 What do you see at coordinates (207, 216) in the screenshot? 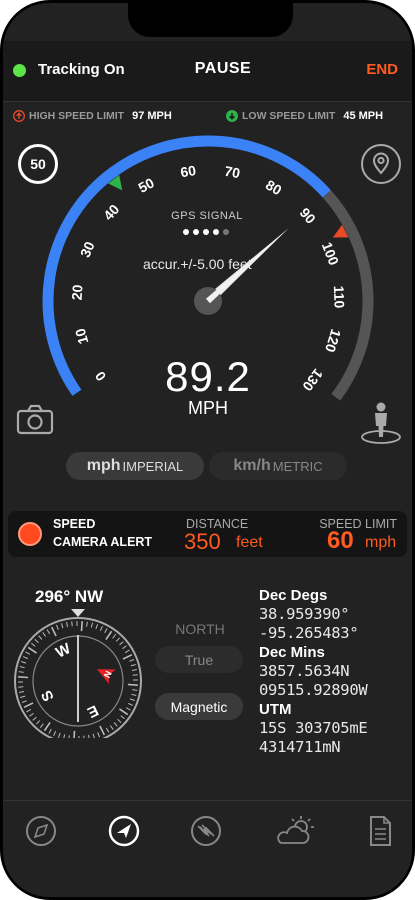
I see `gps-signal-label: GPS SIGNAL` at bounding box center [207, 216].